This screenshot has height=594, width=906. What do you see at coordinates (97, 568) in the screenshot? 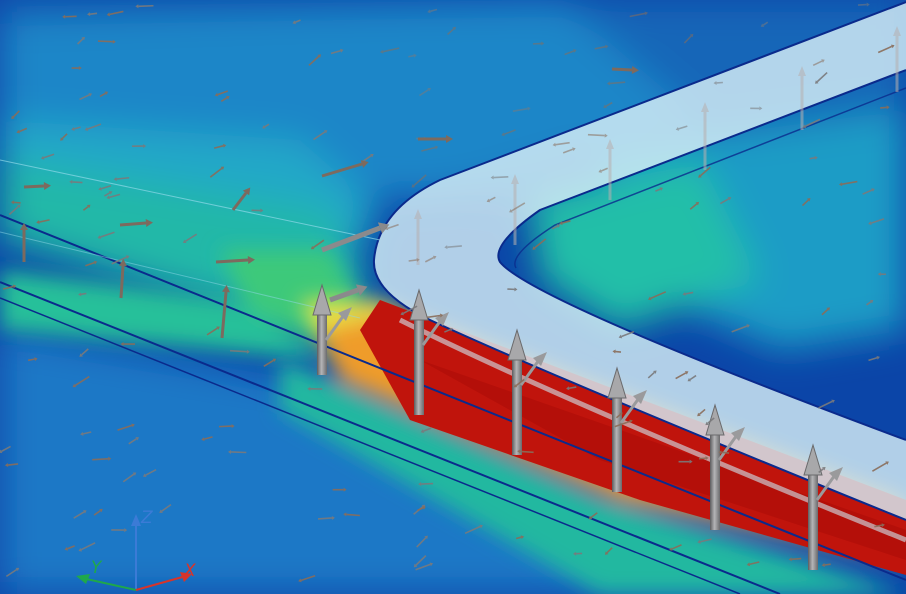
I see `y-axis-label: Y` at bounding box center [97, 568].